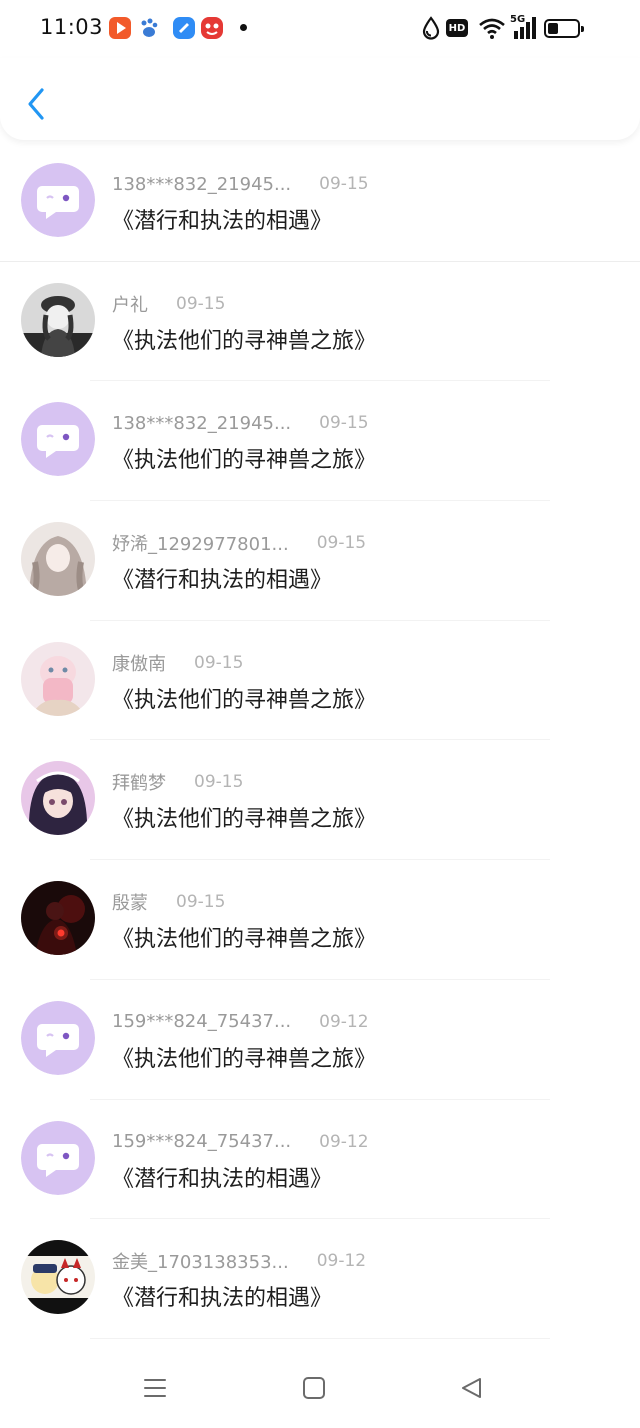 Image resolution: width=640 pixels, height=1428 pixels. I want to click on record-meta: 拜鹤梦 09-15, so click(177, 782).